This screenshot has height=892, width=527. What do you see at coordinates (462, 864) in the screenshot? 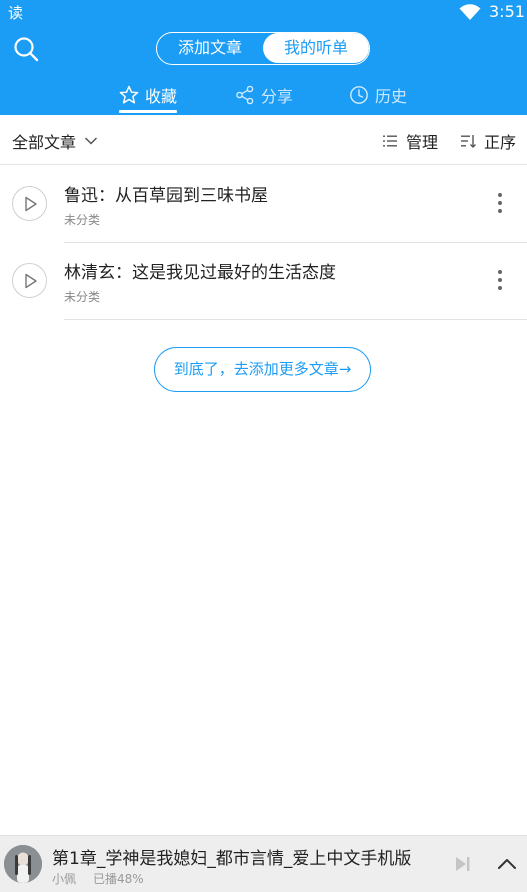
I see `skip-next-icon` at bounding box center [462, 864].